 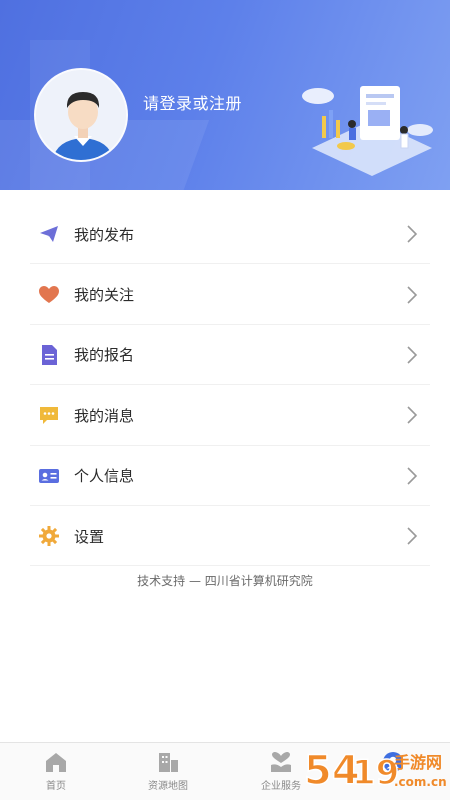 I want to click on svg-text: 手游网, so click(x=418, y=762).